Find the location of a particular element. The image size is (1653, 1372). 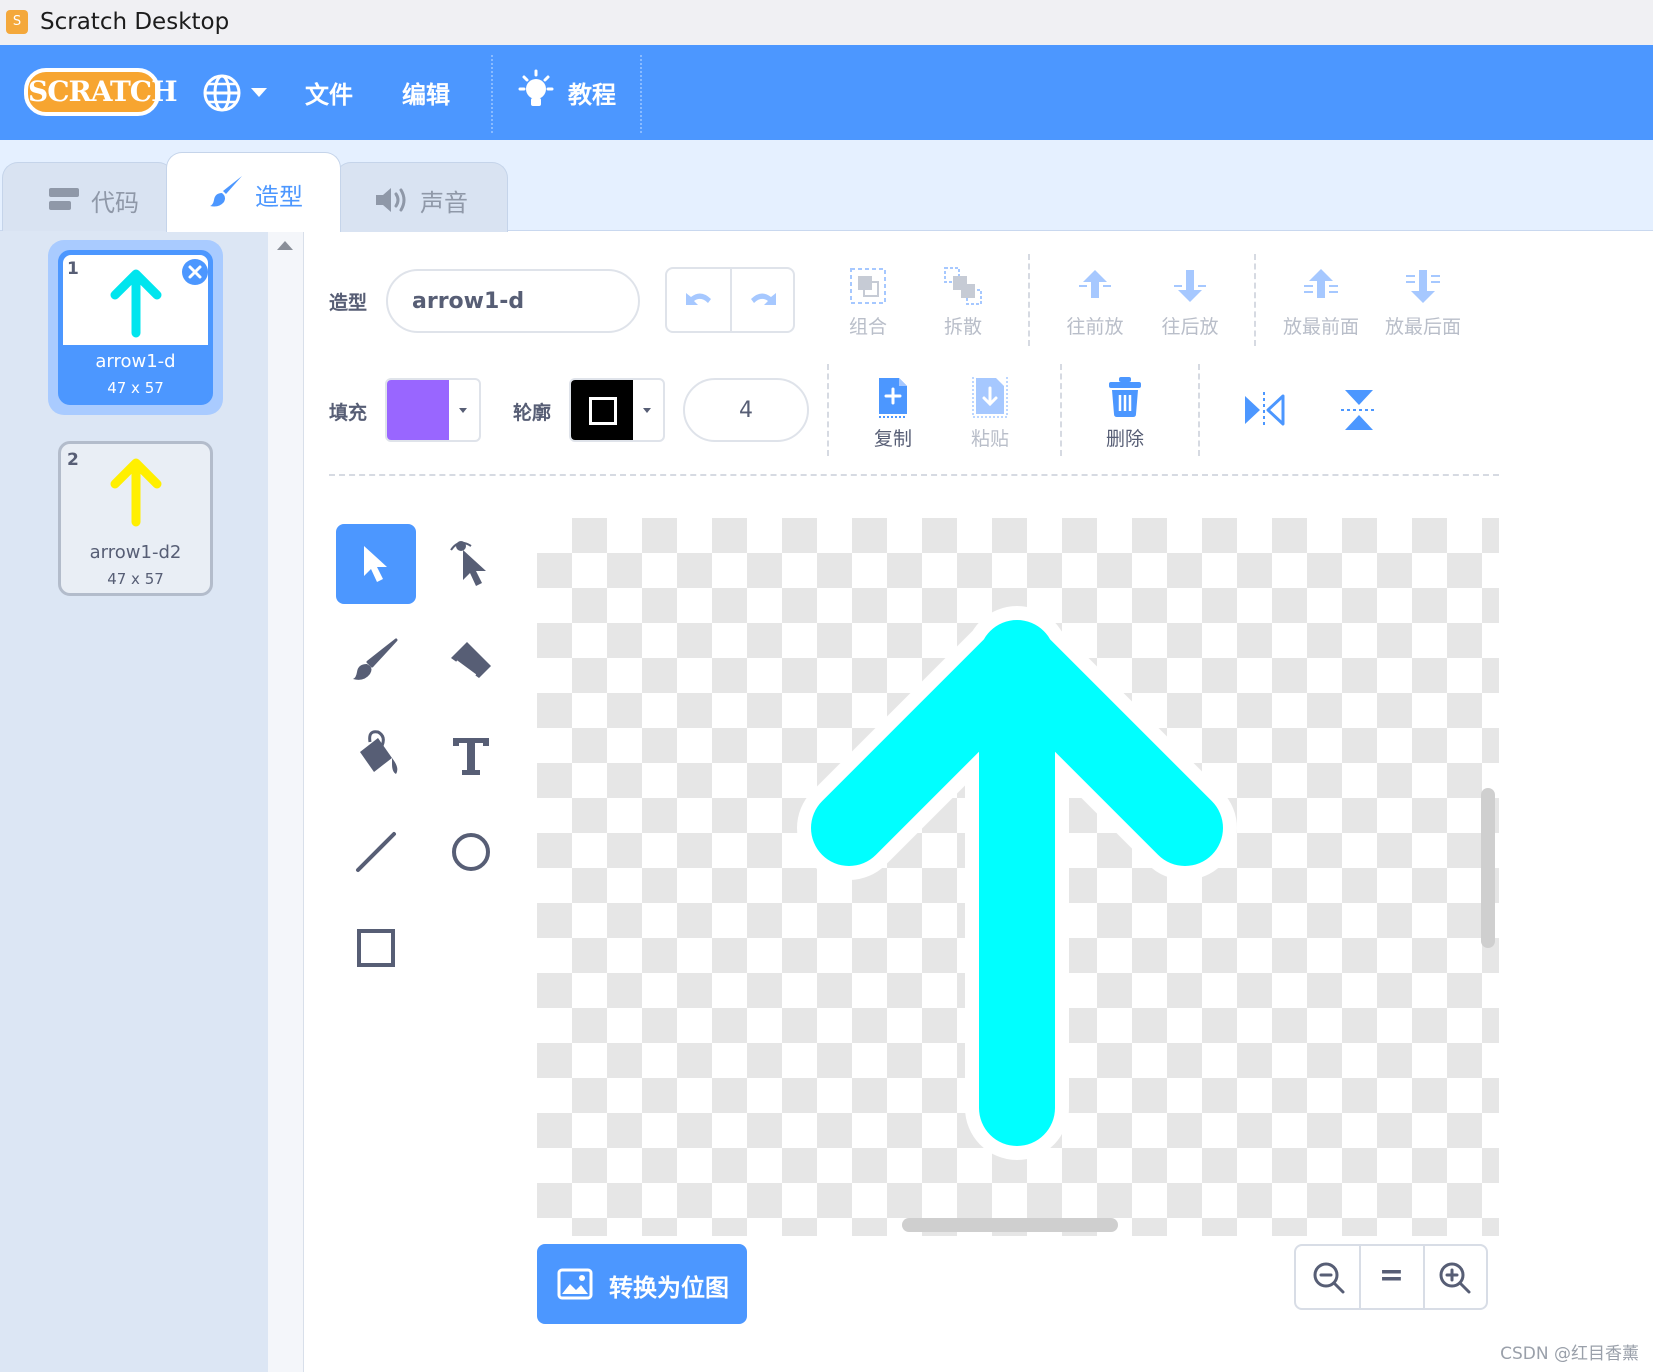

send-to-back-label: 放最后面 is located at coordinates (1422, 327).